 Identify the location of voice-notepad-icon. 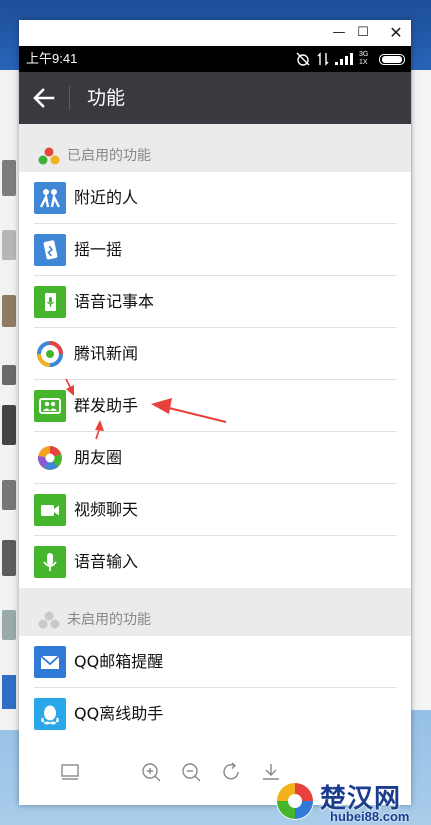
(50, 302).